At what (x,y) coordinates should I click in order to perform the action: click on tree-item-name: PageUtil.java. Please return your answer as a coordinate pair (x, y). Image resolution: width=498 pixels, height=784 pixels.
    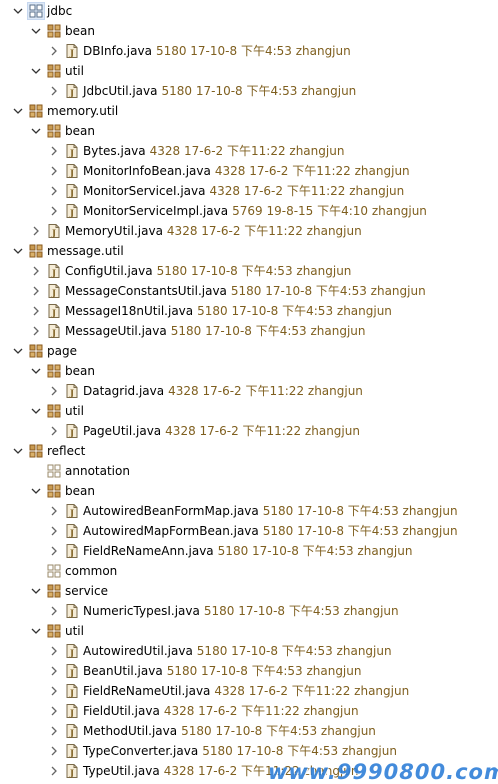
    Looking at the image, I should click on (122, 431).